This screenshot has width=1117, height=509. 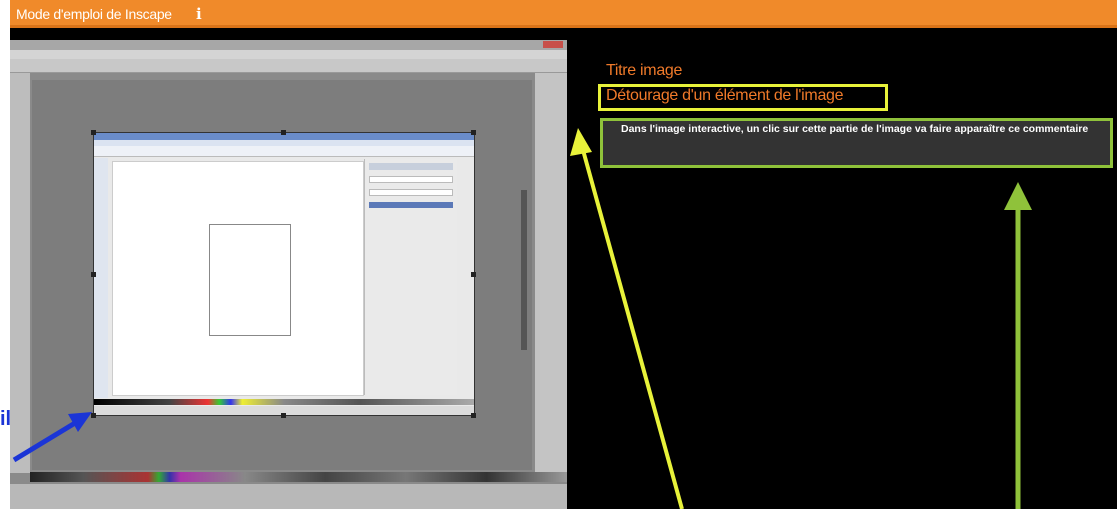 What do you see at coordinates (551, 273) in the screenshot?
I see `inkscape-commands-bar` at bounding box center [551, 273].